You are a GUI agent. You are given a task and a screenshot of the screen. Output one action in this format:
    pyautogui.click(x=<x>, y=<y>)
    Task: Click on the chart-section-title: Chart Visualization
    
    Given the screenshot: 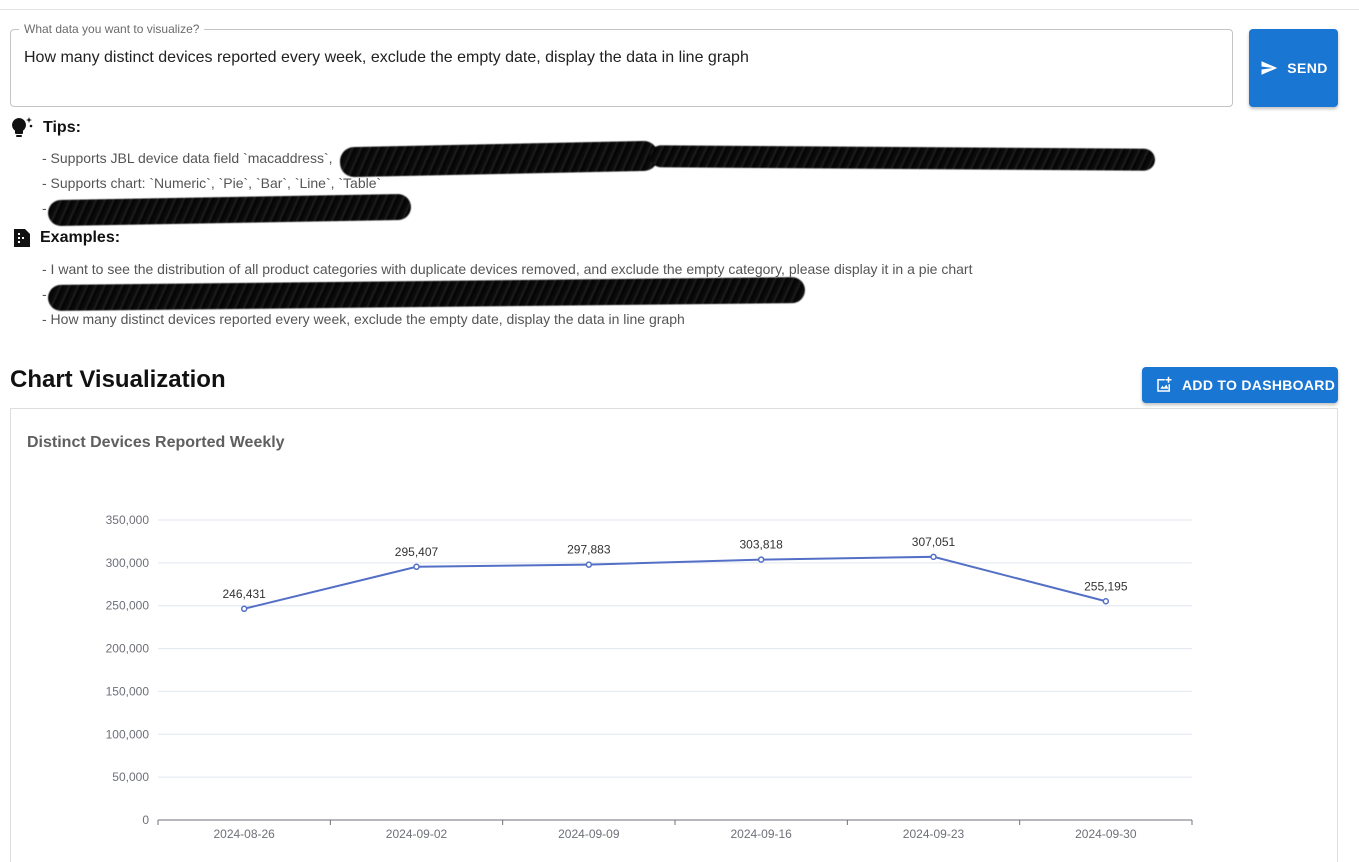 What is the action you would take?
    pyautogui.click(x=118, y=379)
    